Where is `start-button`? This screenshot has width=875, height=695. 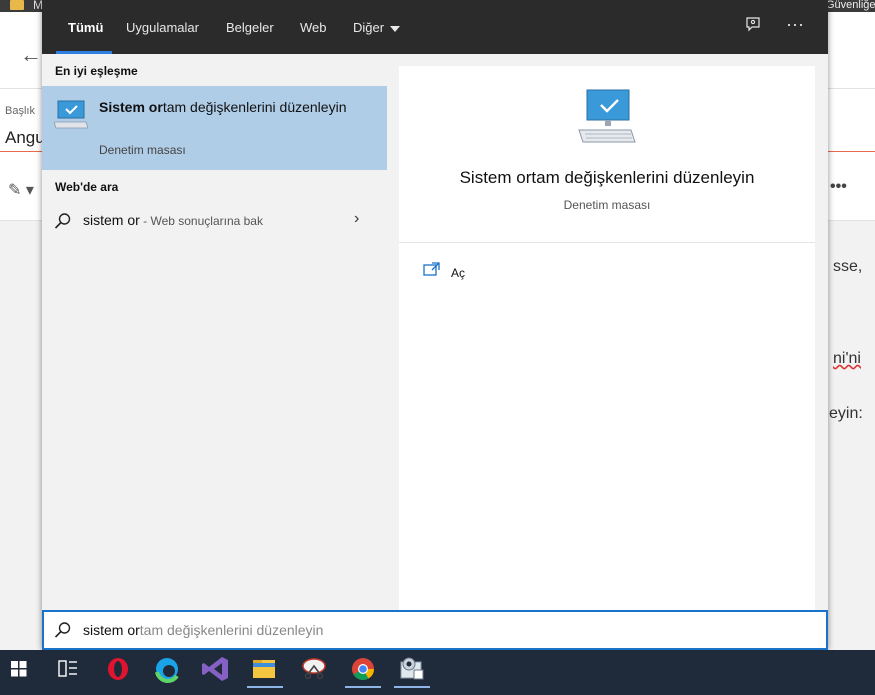 start-button is located at coordinates (24, 669).